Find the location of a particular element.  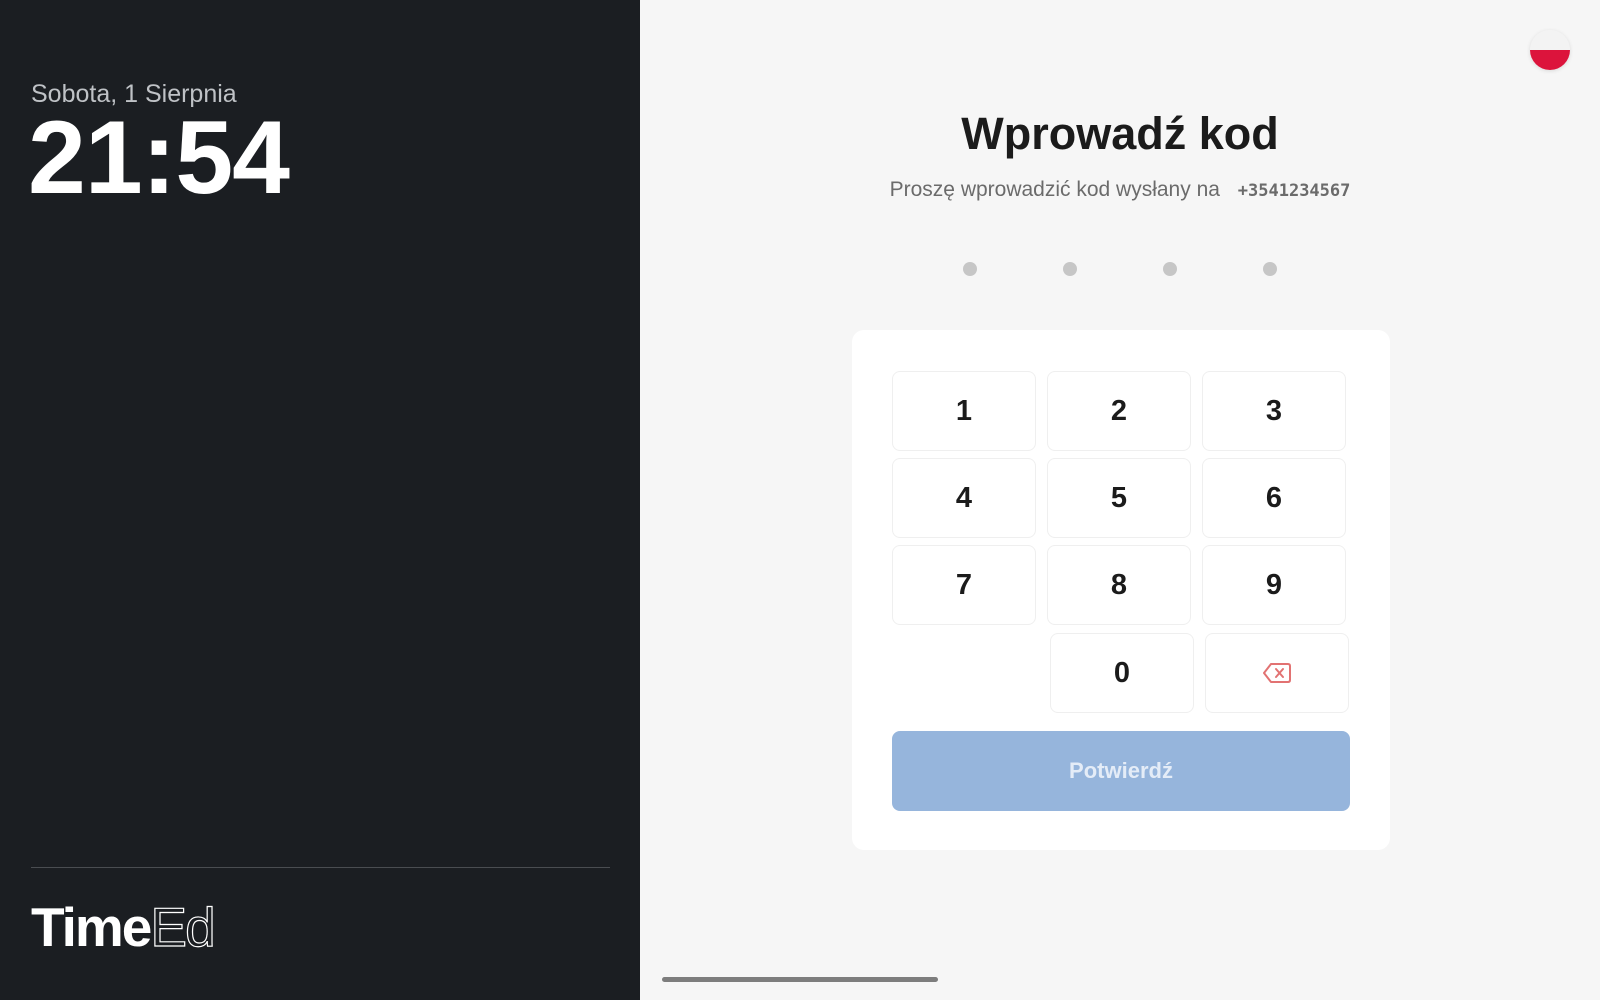

code-indicator is located at coordinates (1120, 269).